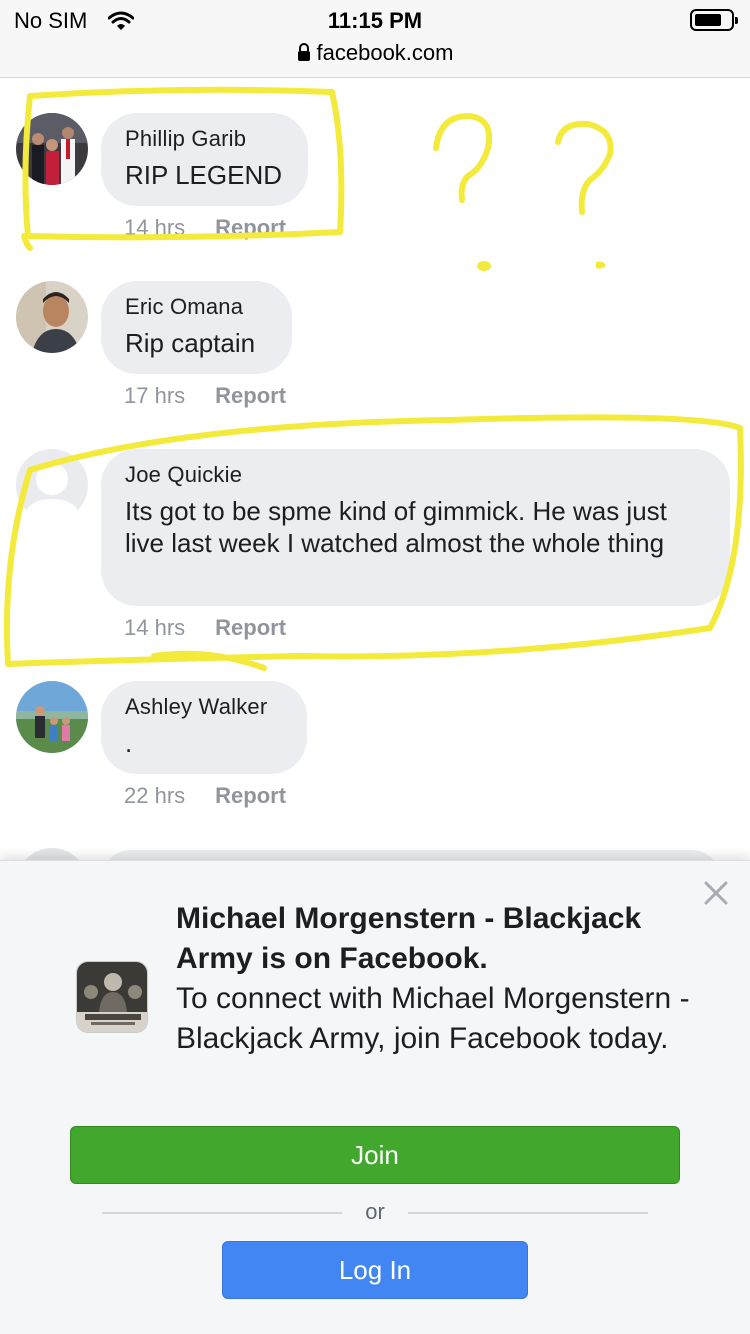 This screenshot has height=1334, width=750. What do you see at coordinates (204, 727) in the screenshot?
I see `comment-bubble: Ashley Walker .` at bounding box center [204, 727].